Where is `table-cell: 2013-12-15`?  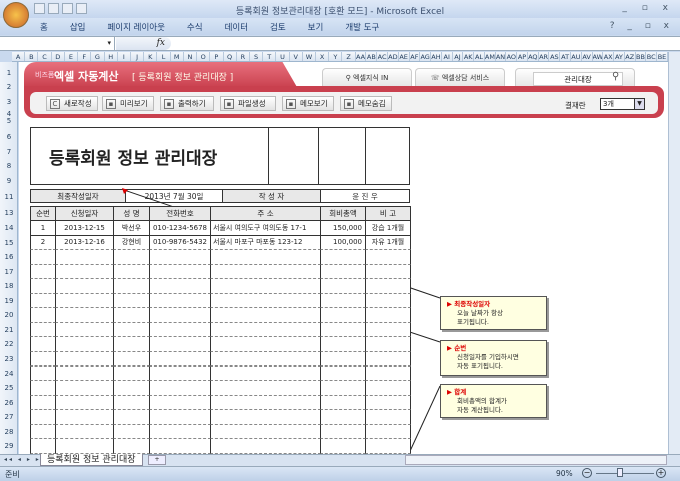 table-cell: 2013-12-15 is located at coordinates (84, 228).